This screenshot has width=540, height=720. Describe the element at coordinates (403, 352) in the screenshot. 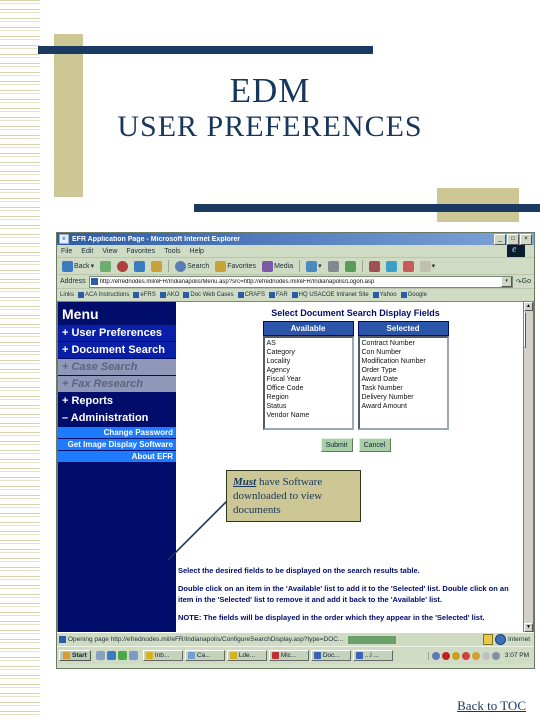

I see `list-item: Con Number` at that location.